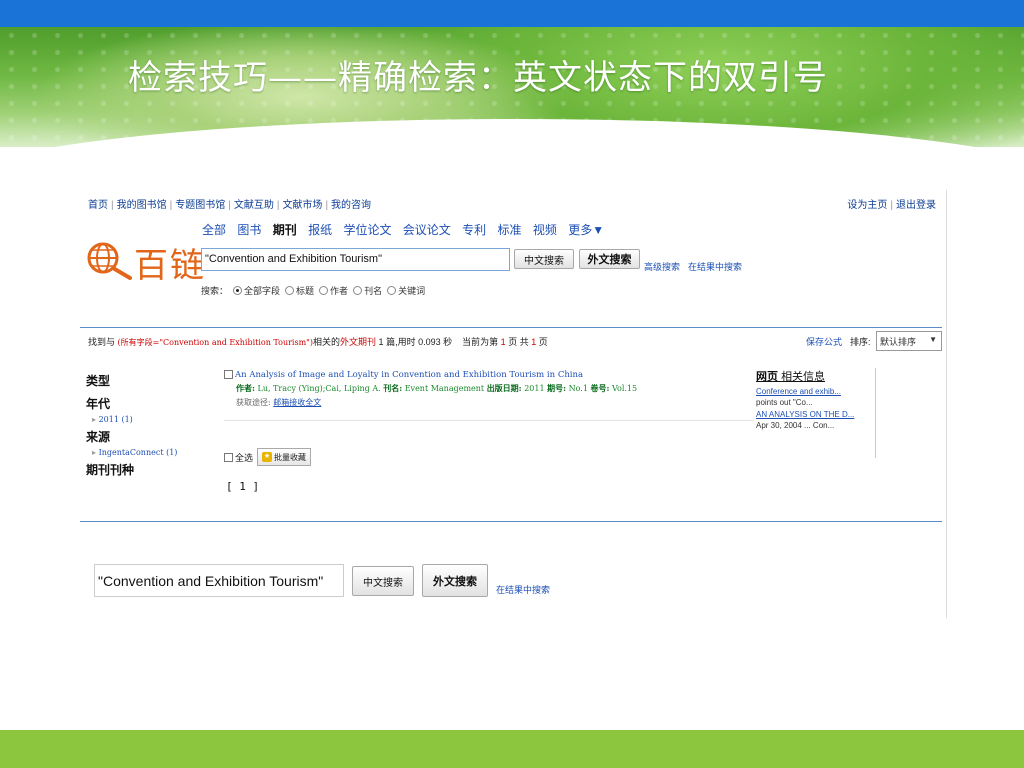 Image resolution: width=1024 pixels, height=768 pixels. What do you see at coordinates (149, 419) in the screenshot?
I see `facet-year-item: ▸ 2011 (1)` at bounding box center [149, 419].